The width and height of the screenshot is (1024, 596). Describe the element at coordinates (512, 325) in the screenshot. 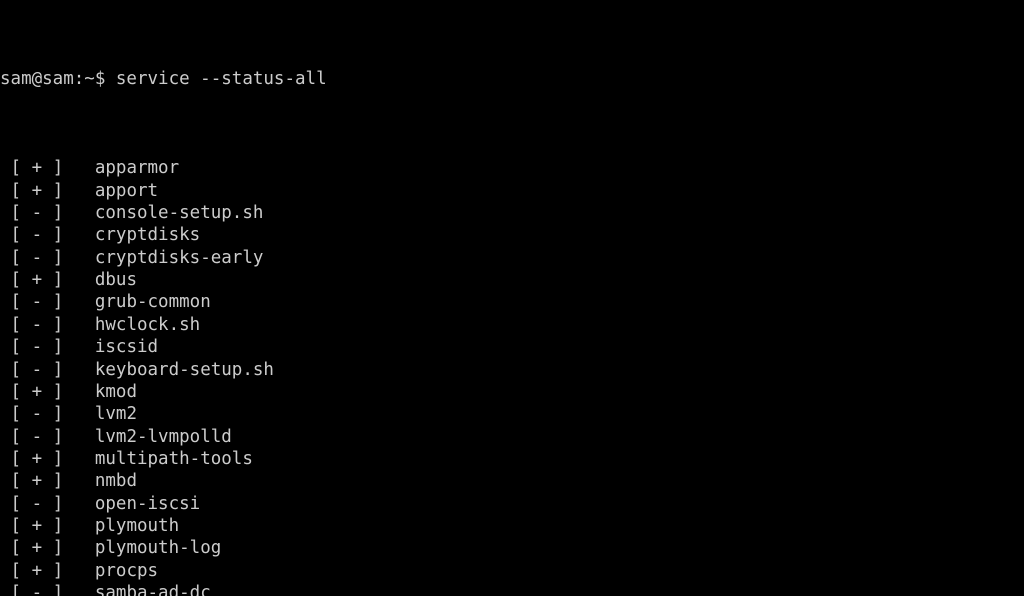

I see `service-row: [ - ] hwclock.sh` at that location.